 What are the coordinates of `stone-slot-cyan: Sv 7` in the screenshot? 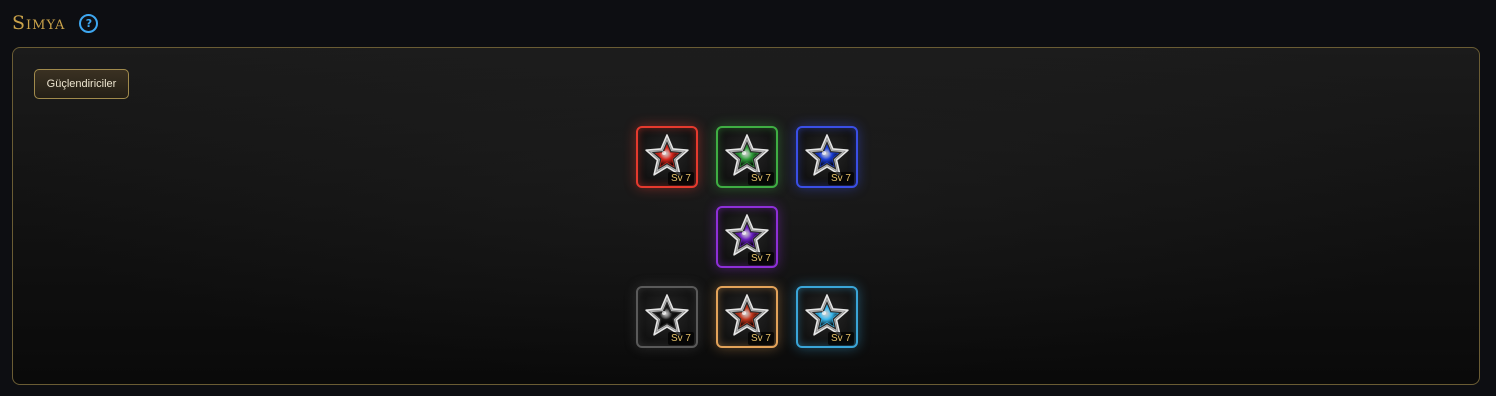 It's located at (827, 317).